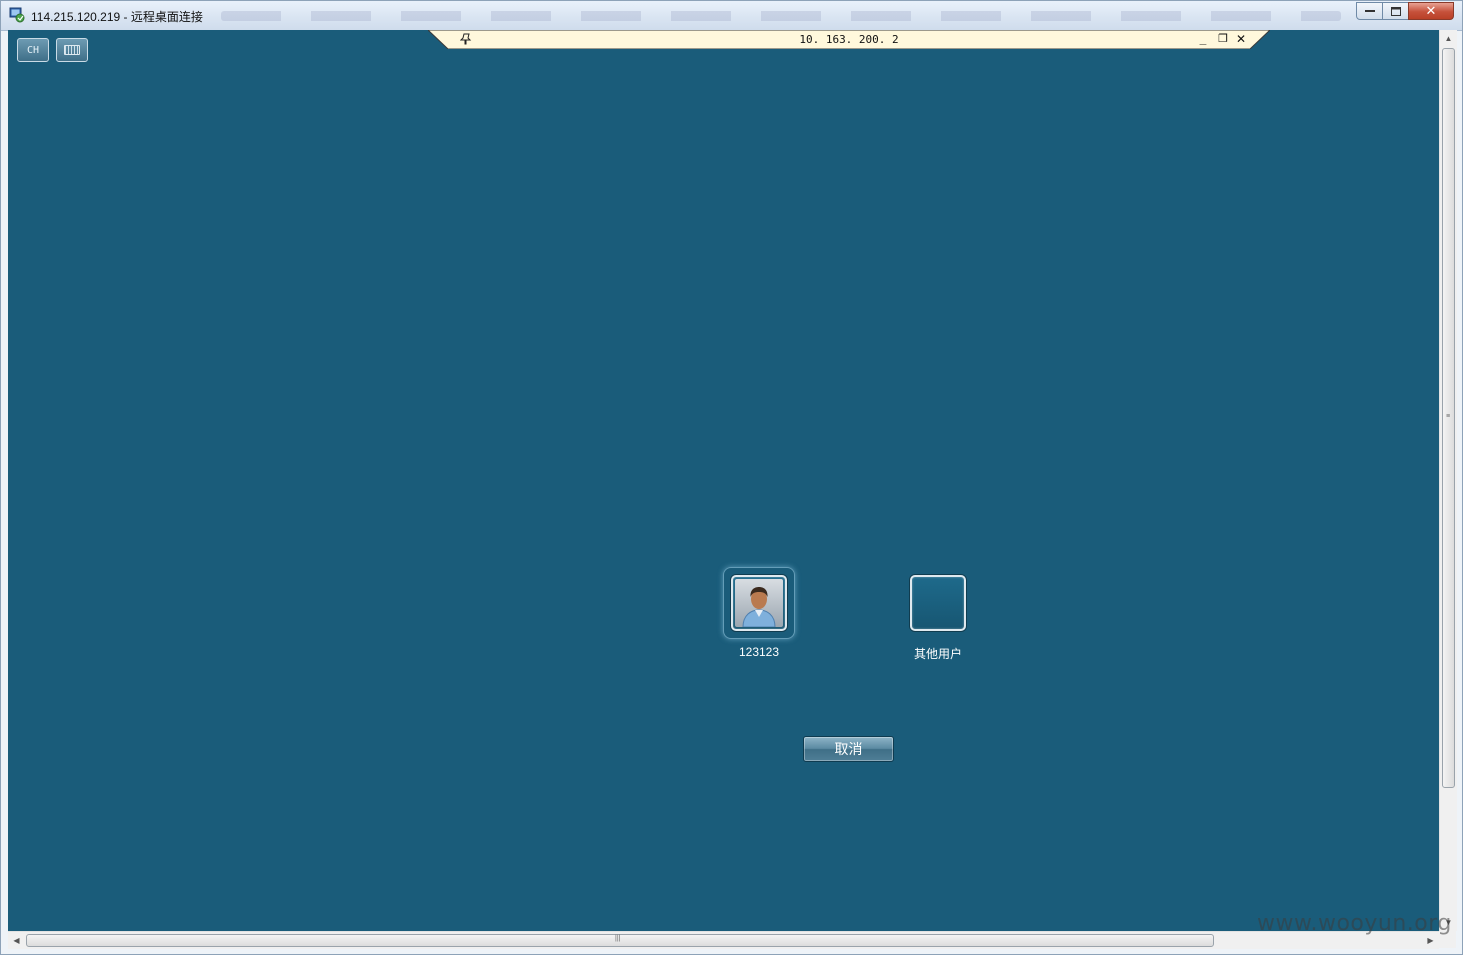 This screenshot has height=955, width=1463. I want to click on other-user-frame, so click(938, 603).